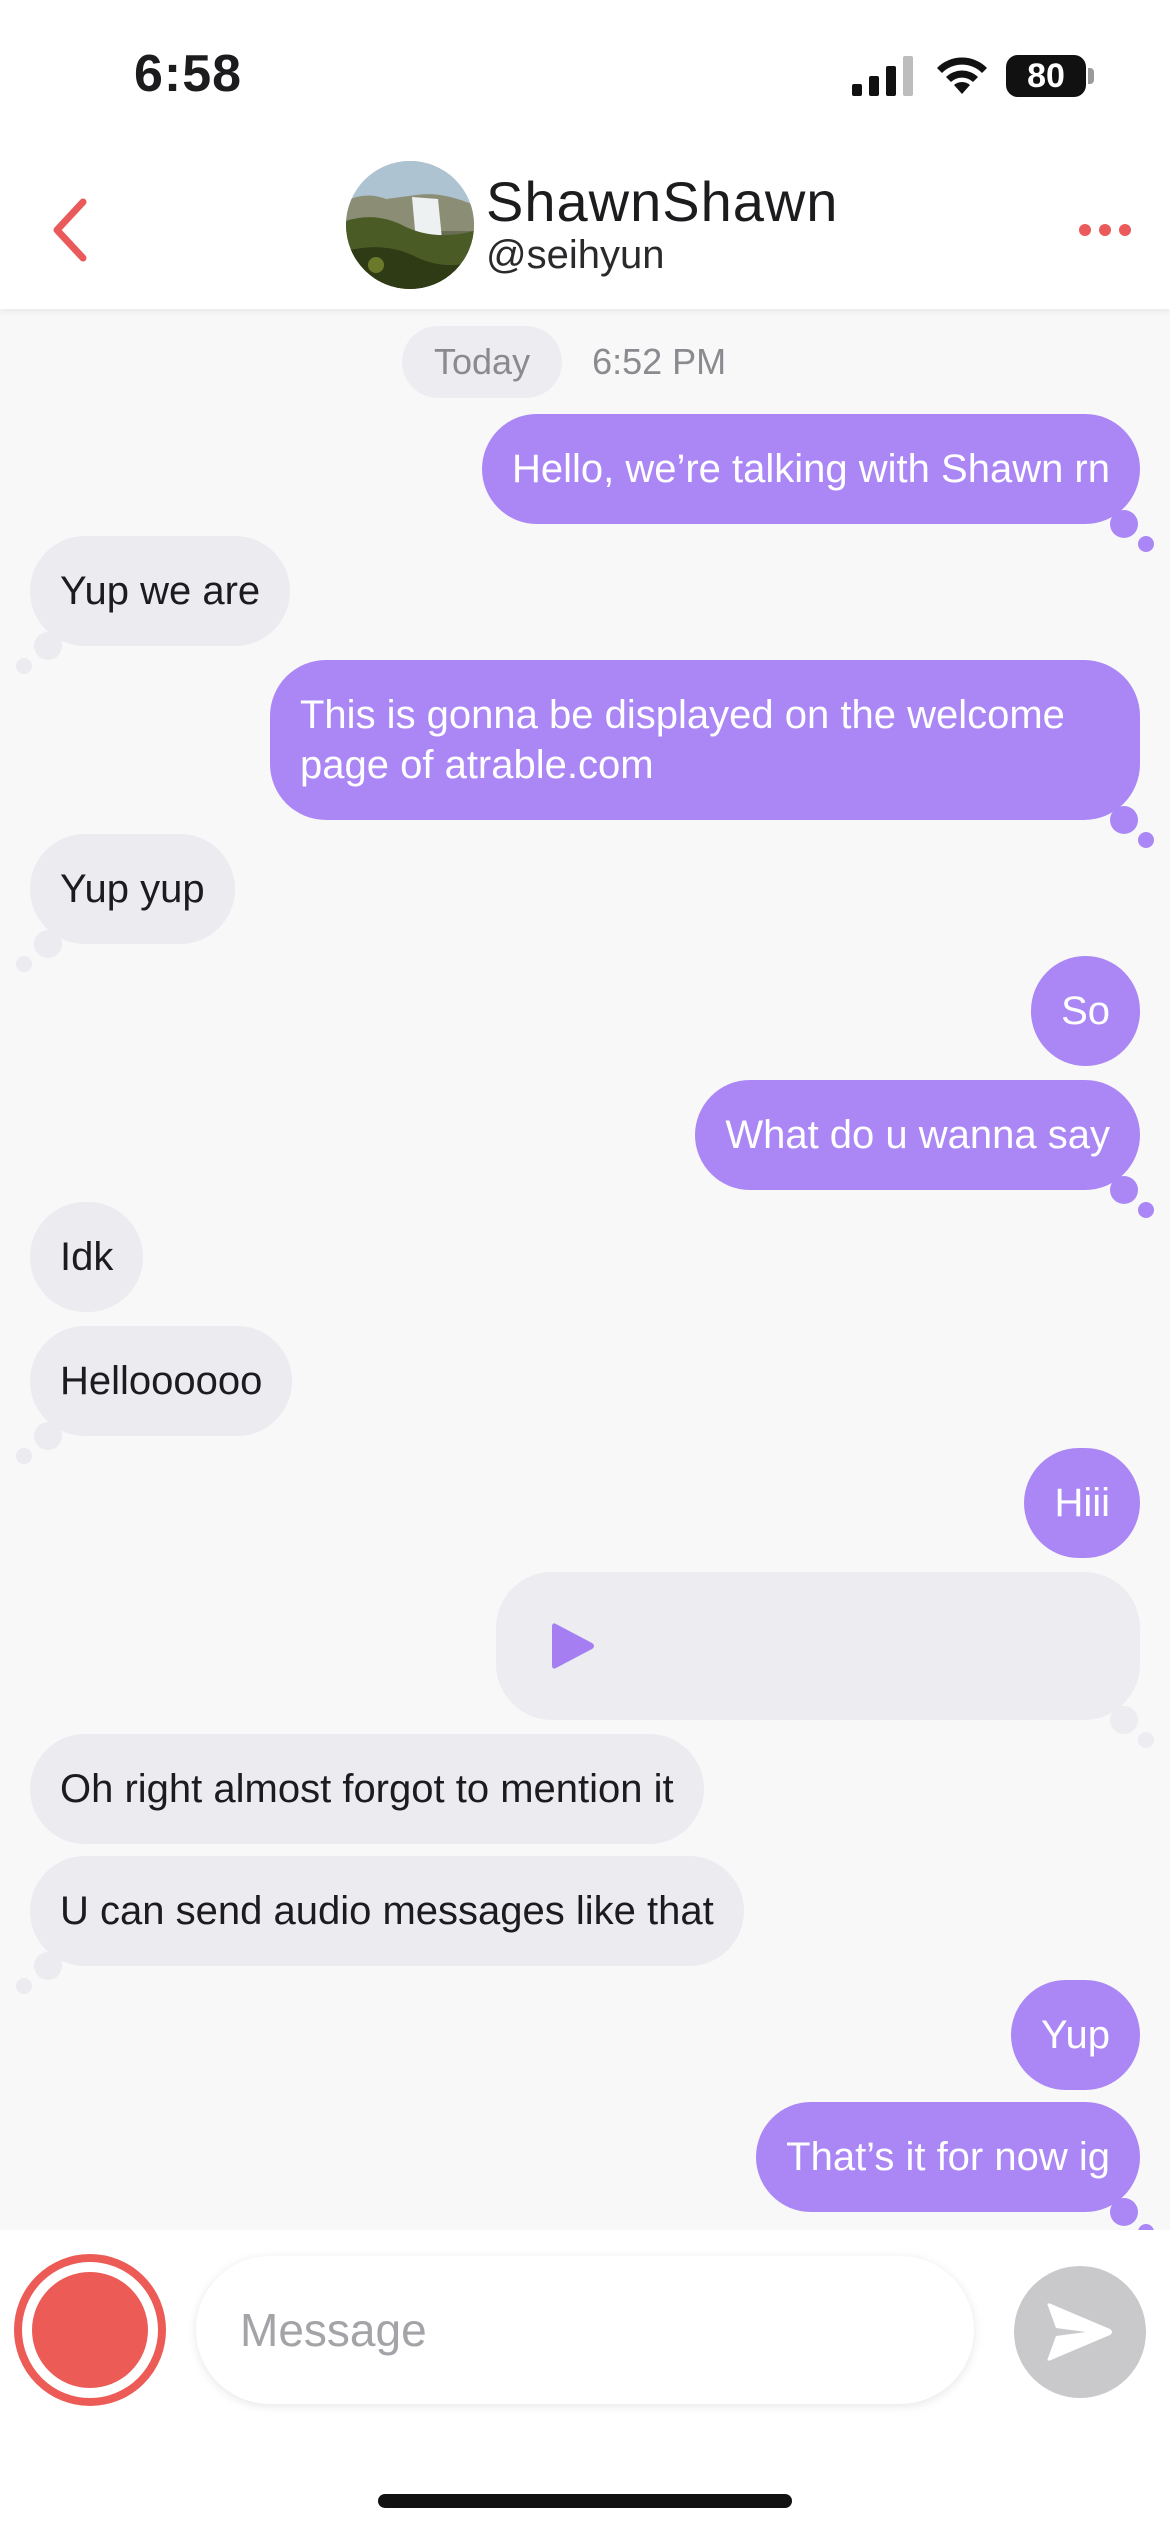 The image size is (1170, 2532). I want to click on wifi-icon, so click(962, 75).